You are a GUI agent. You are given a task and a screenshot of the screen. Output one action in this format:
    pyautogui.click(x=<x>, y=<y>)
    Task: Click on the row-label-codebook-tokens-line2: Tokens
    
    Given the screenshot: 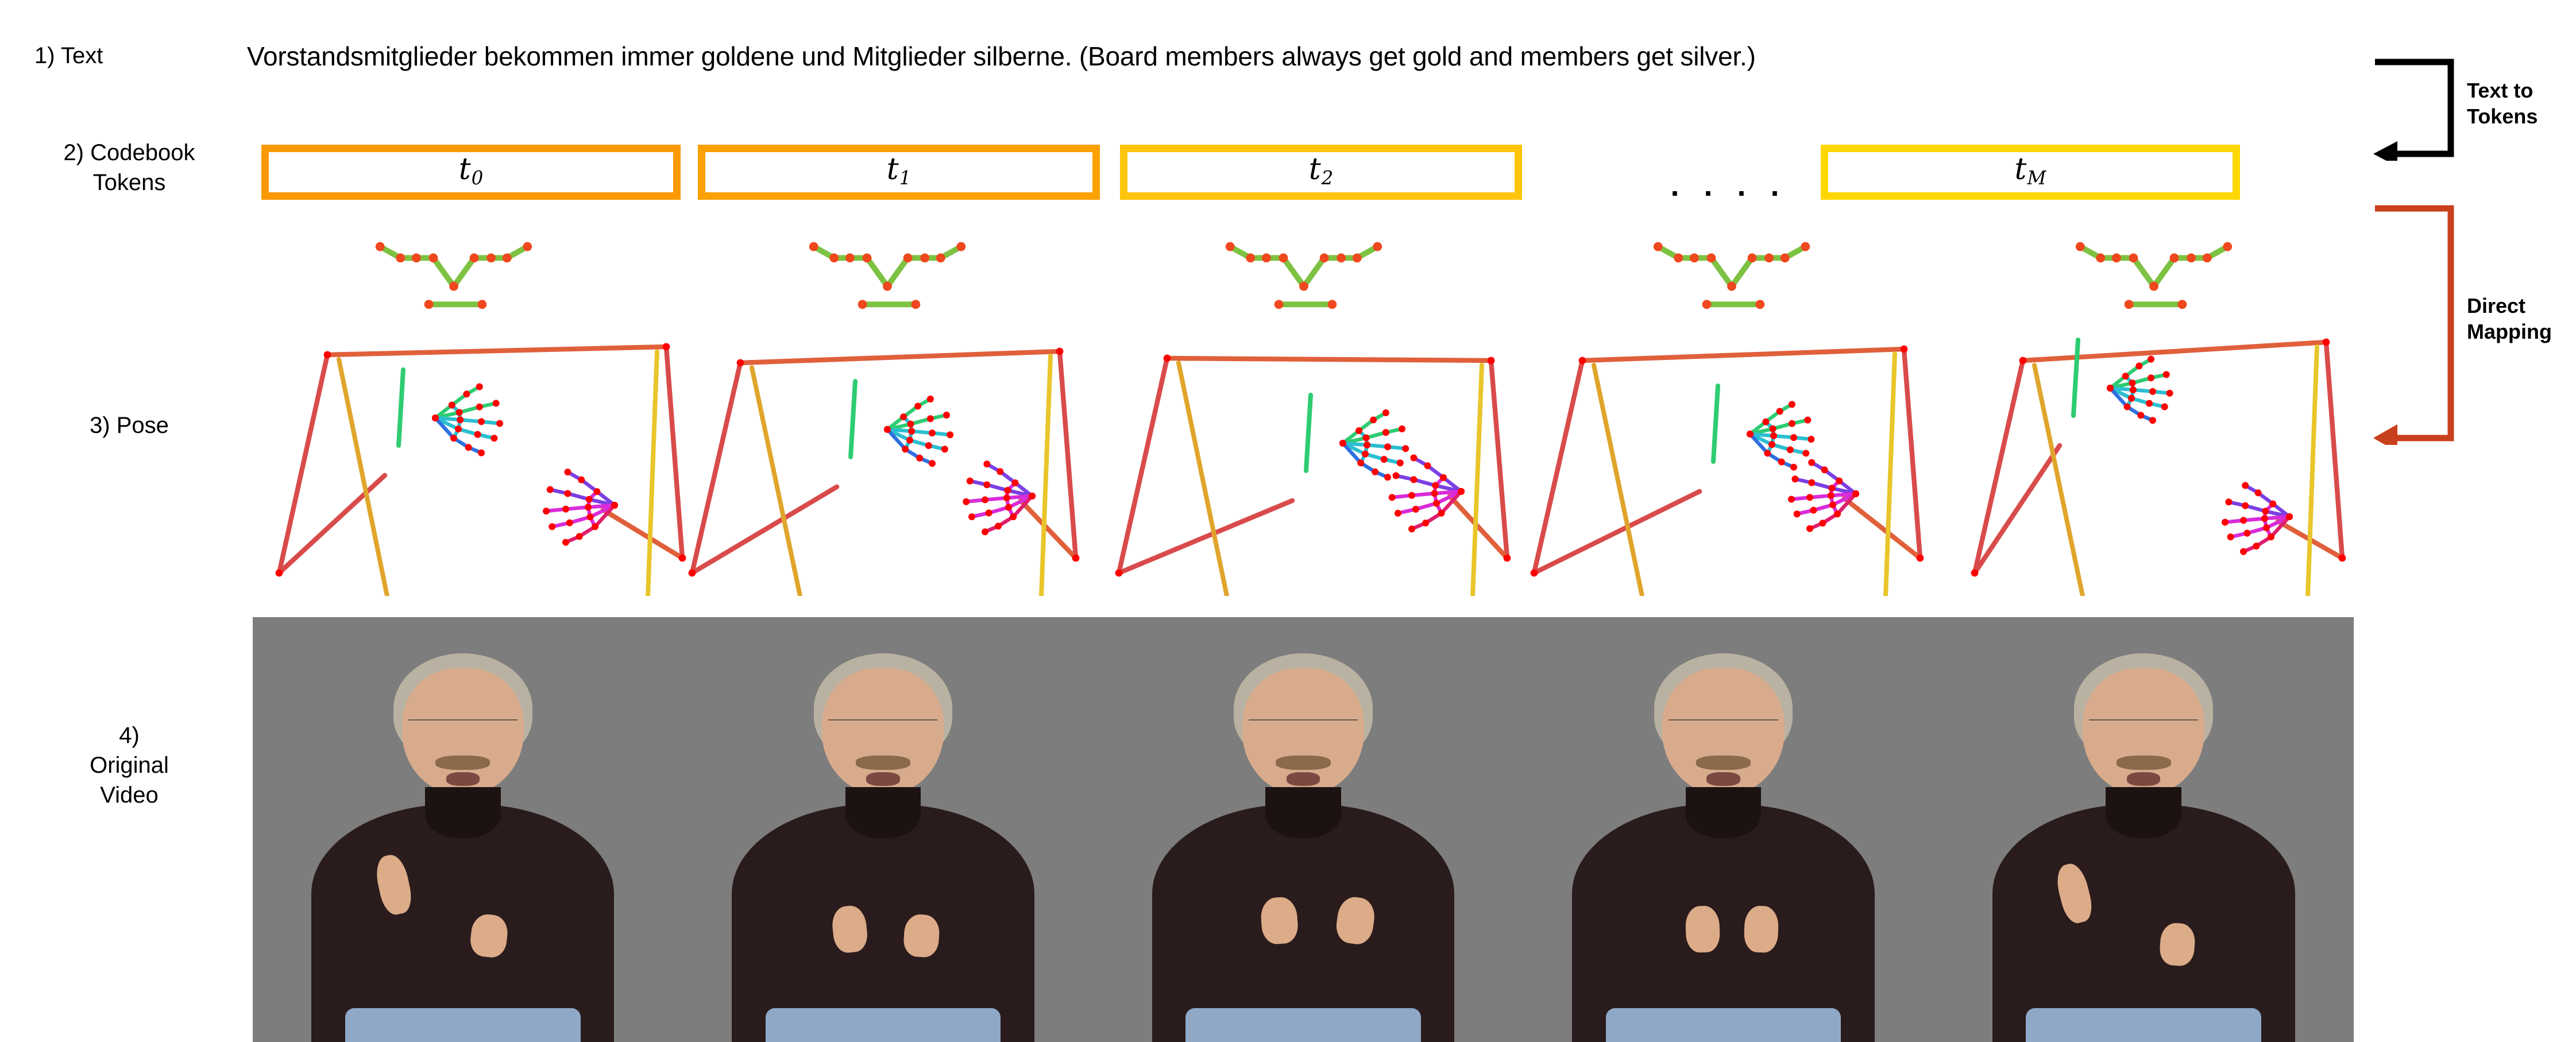 What is the action you would take?
    pyautogui.click(x=129, y=182)
    